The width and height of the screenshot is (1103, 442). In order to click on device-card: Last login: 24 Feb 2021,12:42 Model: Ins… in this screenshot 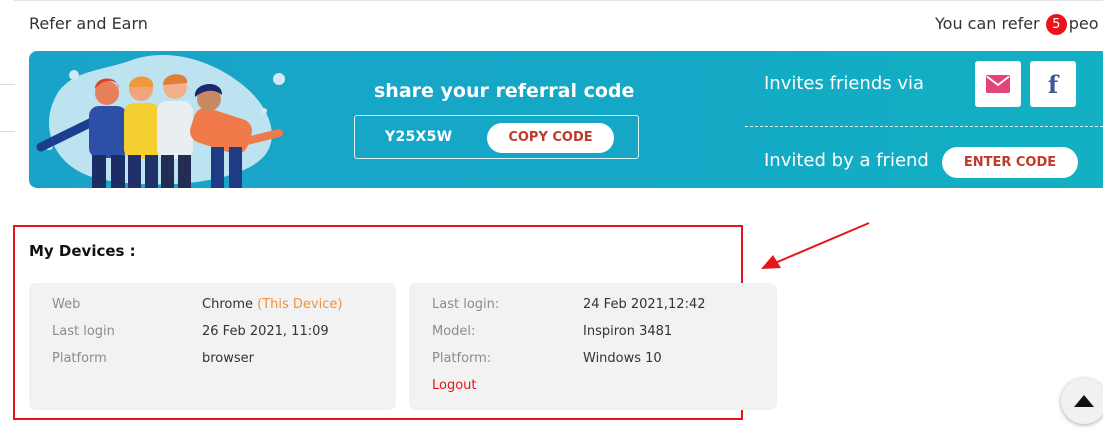, I will do `click(593, 346)`.